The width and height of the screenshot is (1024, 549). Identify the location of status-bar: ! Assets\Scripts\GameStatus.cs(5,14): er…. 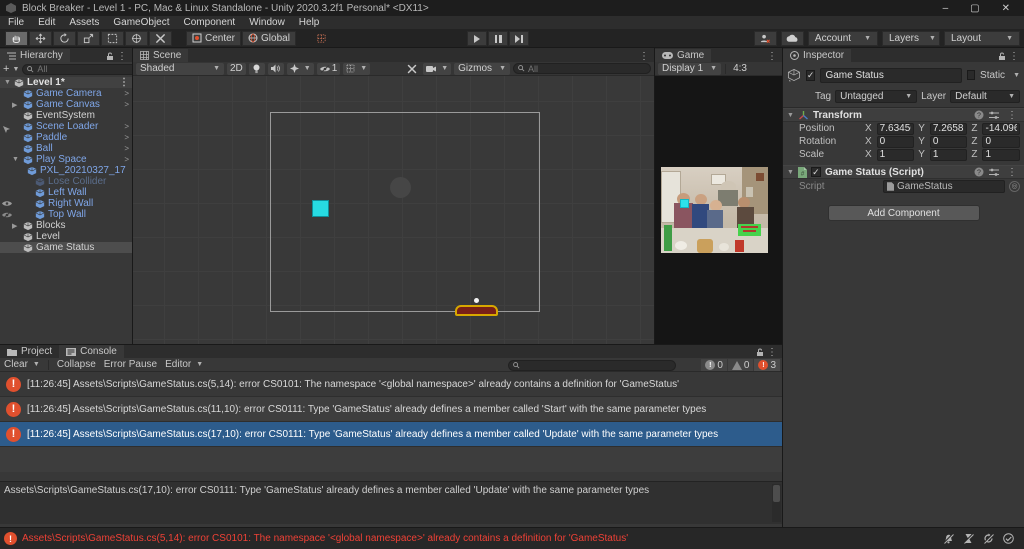
(512, 538).